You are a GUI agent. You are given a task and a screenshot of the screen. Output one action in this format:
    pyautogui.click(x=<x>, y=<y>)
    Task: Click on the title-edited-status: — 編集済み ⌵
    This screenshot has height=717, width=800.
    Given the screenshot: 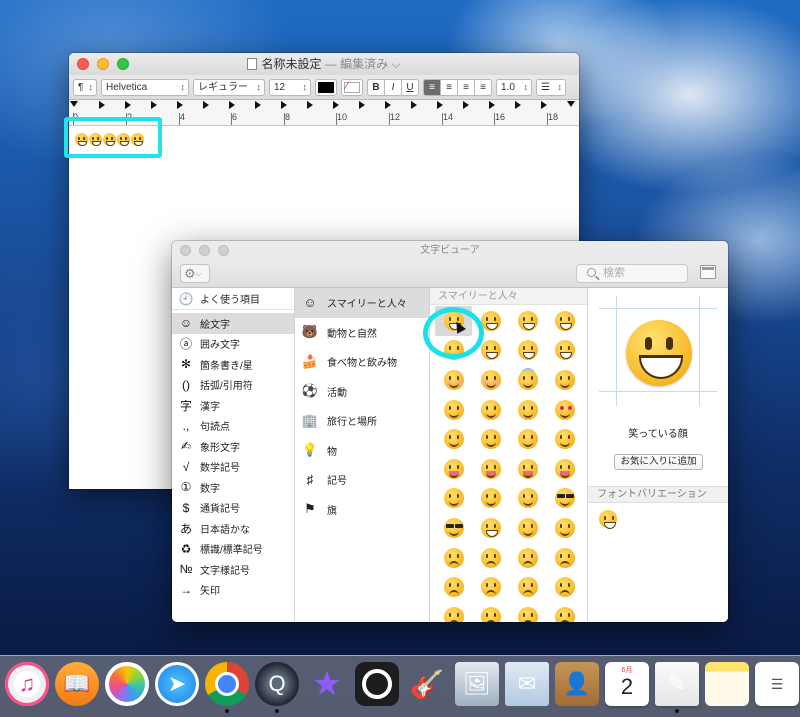 What is the action you would take?
    pyautogui.click(x=363, y=64)
    